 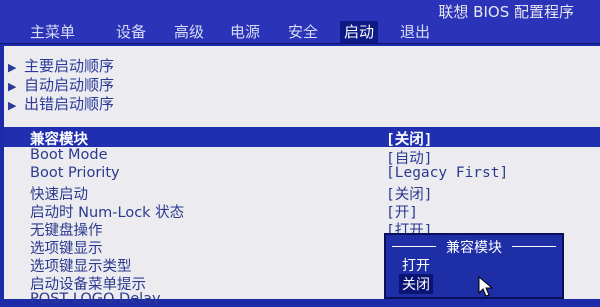 What do you see at coordinates (416, 284) in the screenshot?
I see `popup-option-off: 关闭` at bounding box center [416, 284].